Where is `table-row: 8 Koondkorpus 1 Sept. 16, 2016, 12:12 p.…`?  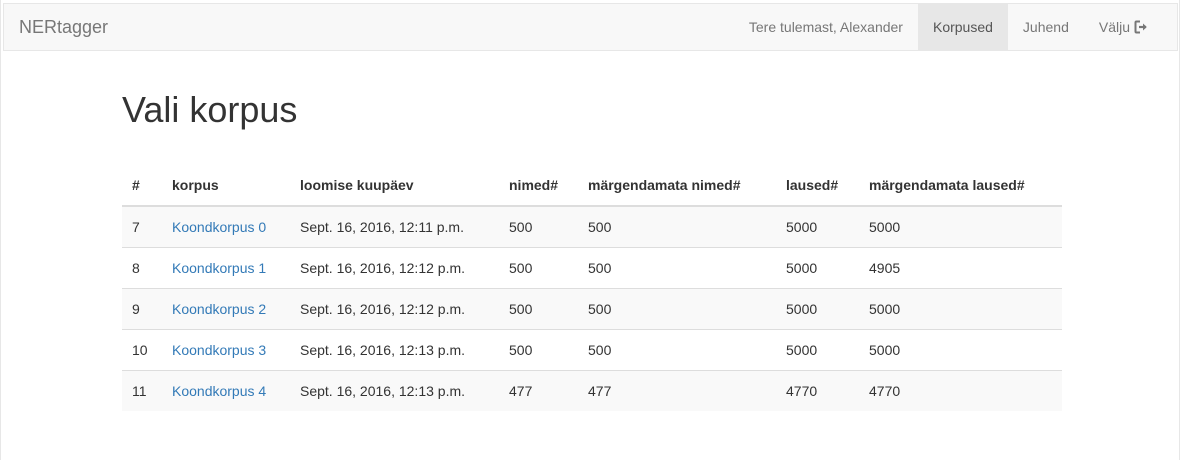
table-row: 8 Koondkorpus 1 Sept. 16, 2016, 12:12 p.… is located at coordinates (592, 267).